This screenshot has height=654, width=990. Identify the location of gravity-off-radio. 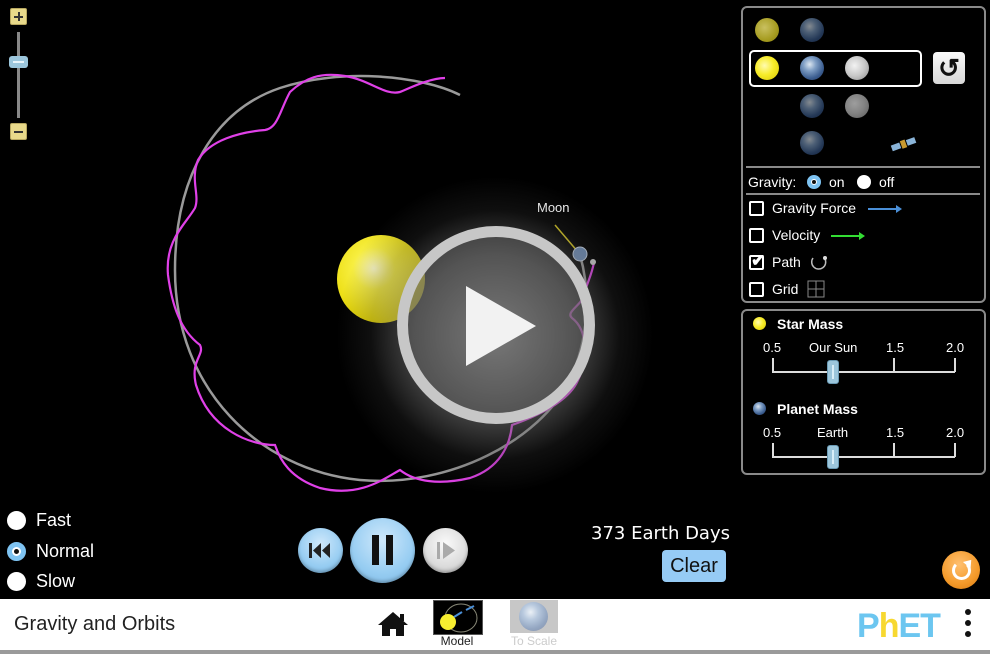
(864, 182).